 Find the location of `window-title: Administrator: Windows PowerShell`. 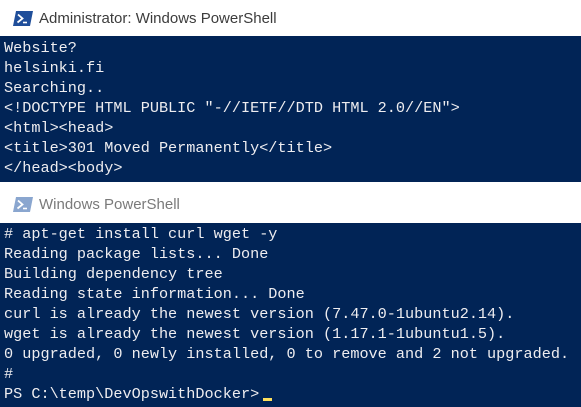

window-title: Administrator: Windows PowerShell is located at coordinates (158, 18).